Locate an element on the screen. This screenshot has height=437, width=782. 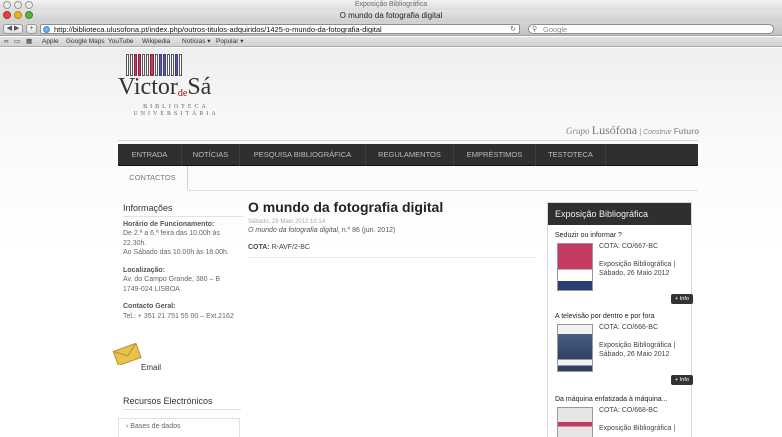
nav-contactos: CONTACTOS is located at coordinates (153, 178).